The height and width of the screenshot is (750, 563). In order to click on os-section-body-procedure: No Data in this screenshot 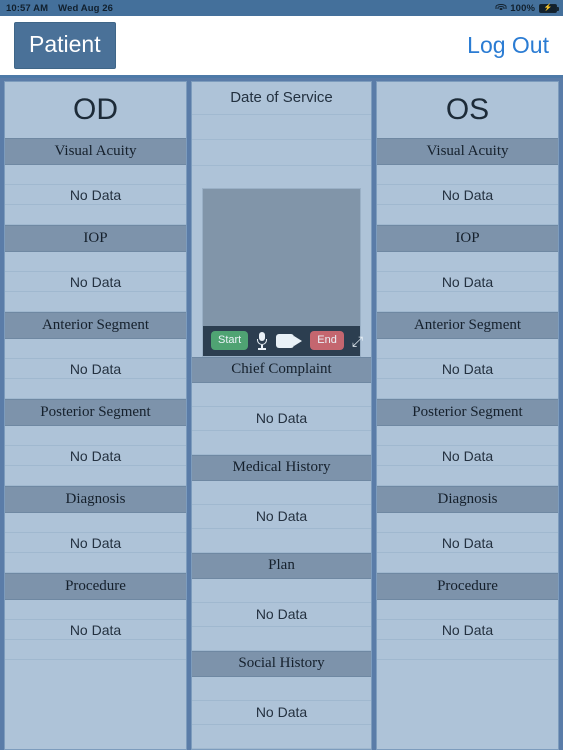, I will do `click(467, 630)`.